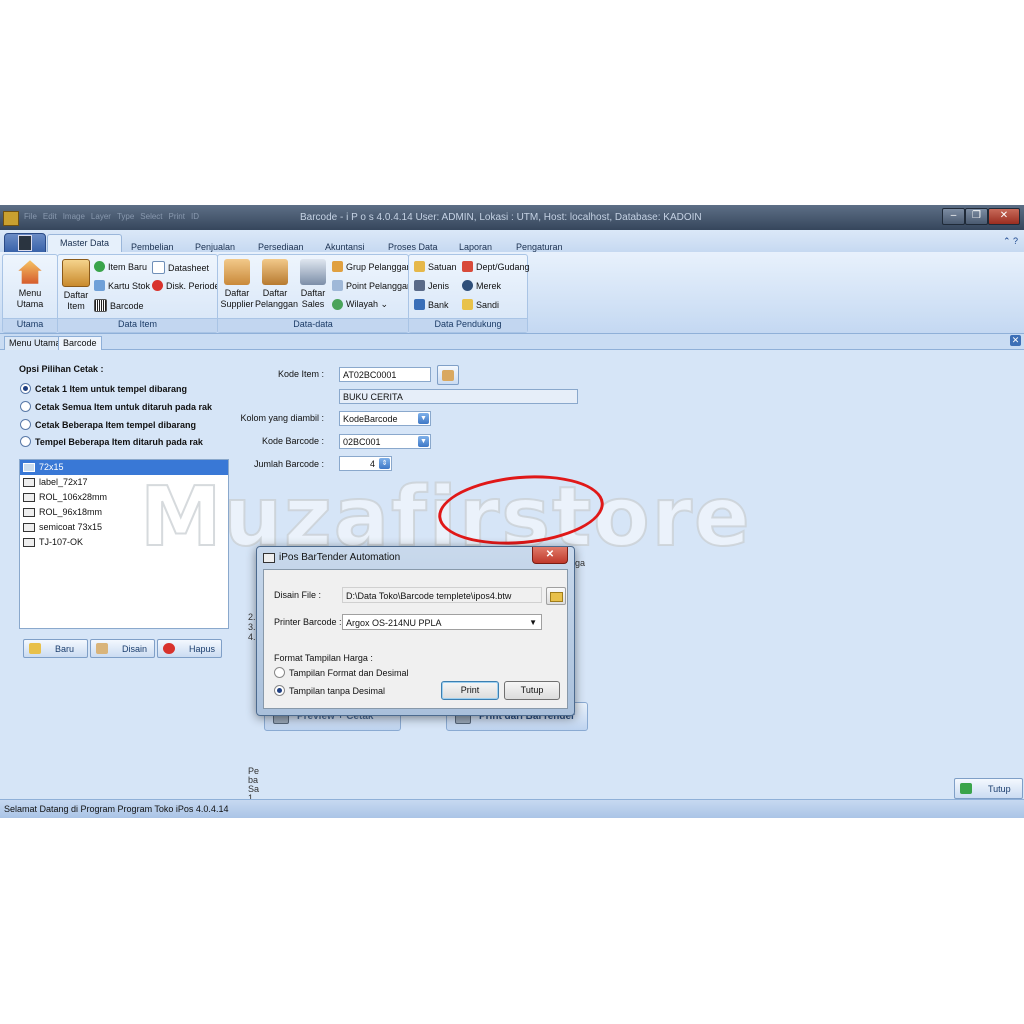 This screenshot has height=1024, width=1024. What do you see at coordinates (122, 648) in the screenshot?
I see `disain-button: Disain` at bounding box center [122, 648].